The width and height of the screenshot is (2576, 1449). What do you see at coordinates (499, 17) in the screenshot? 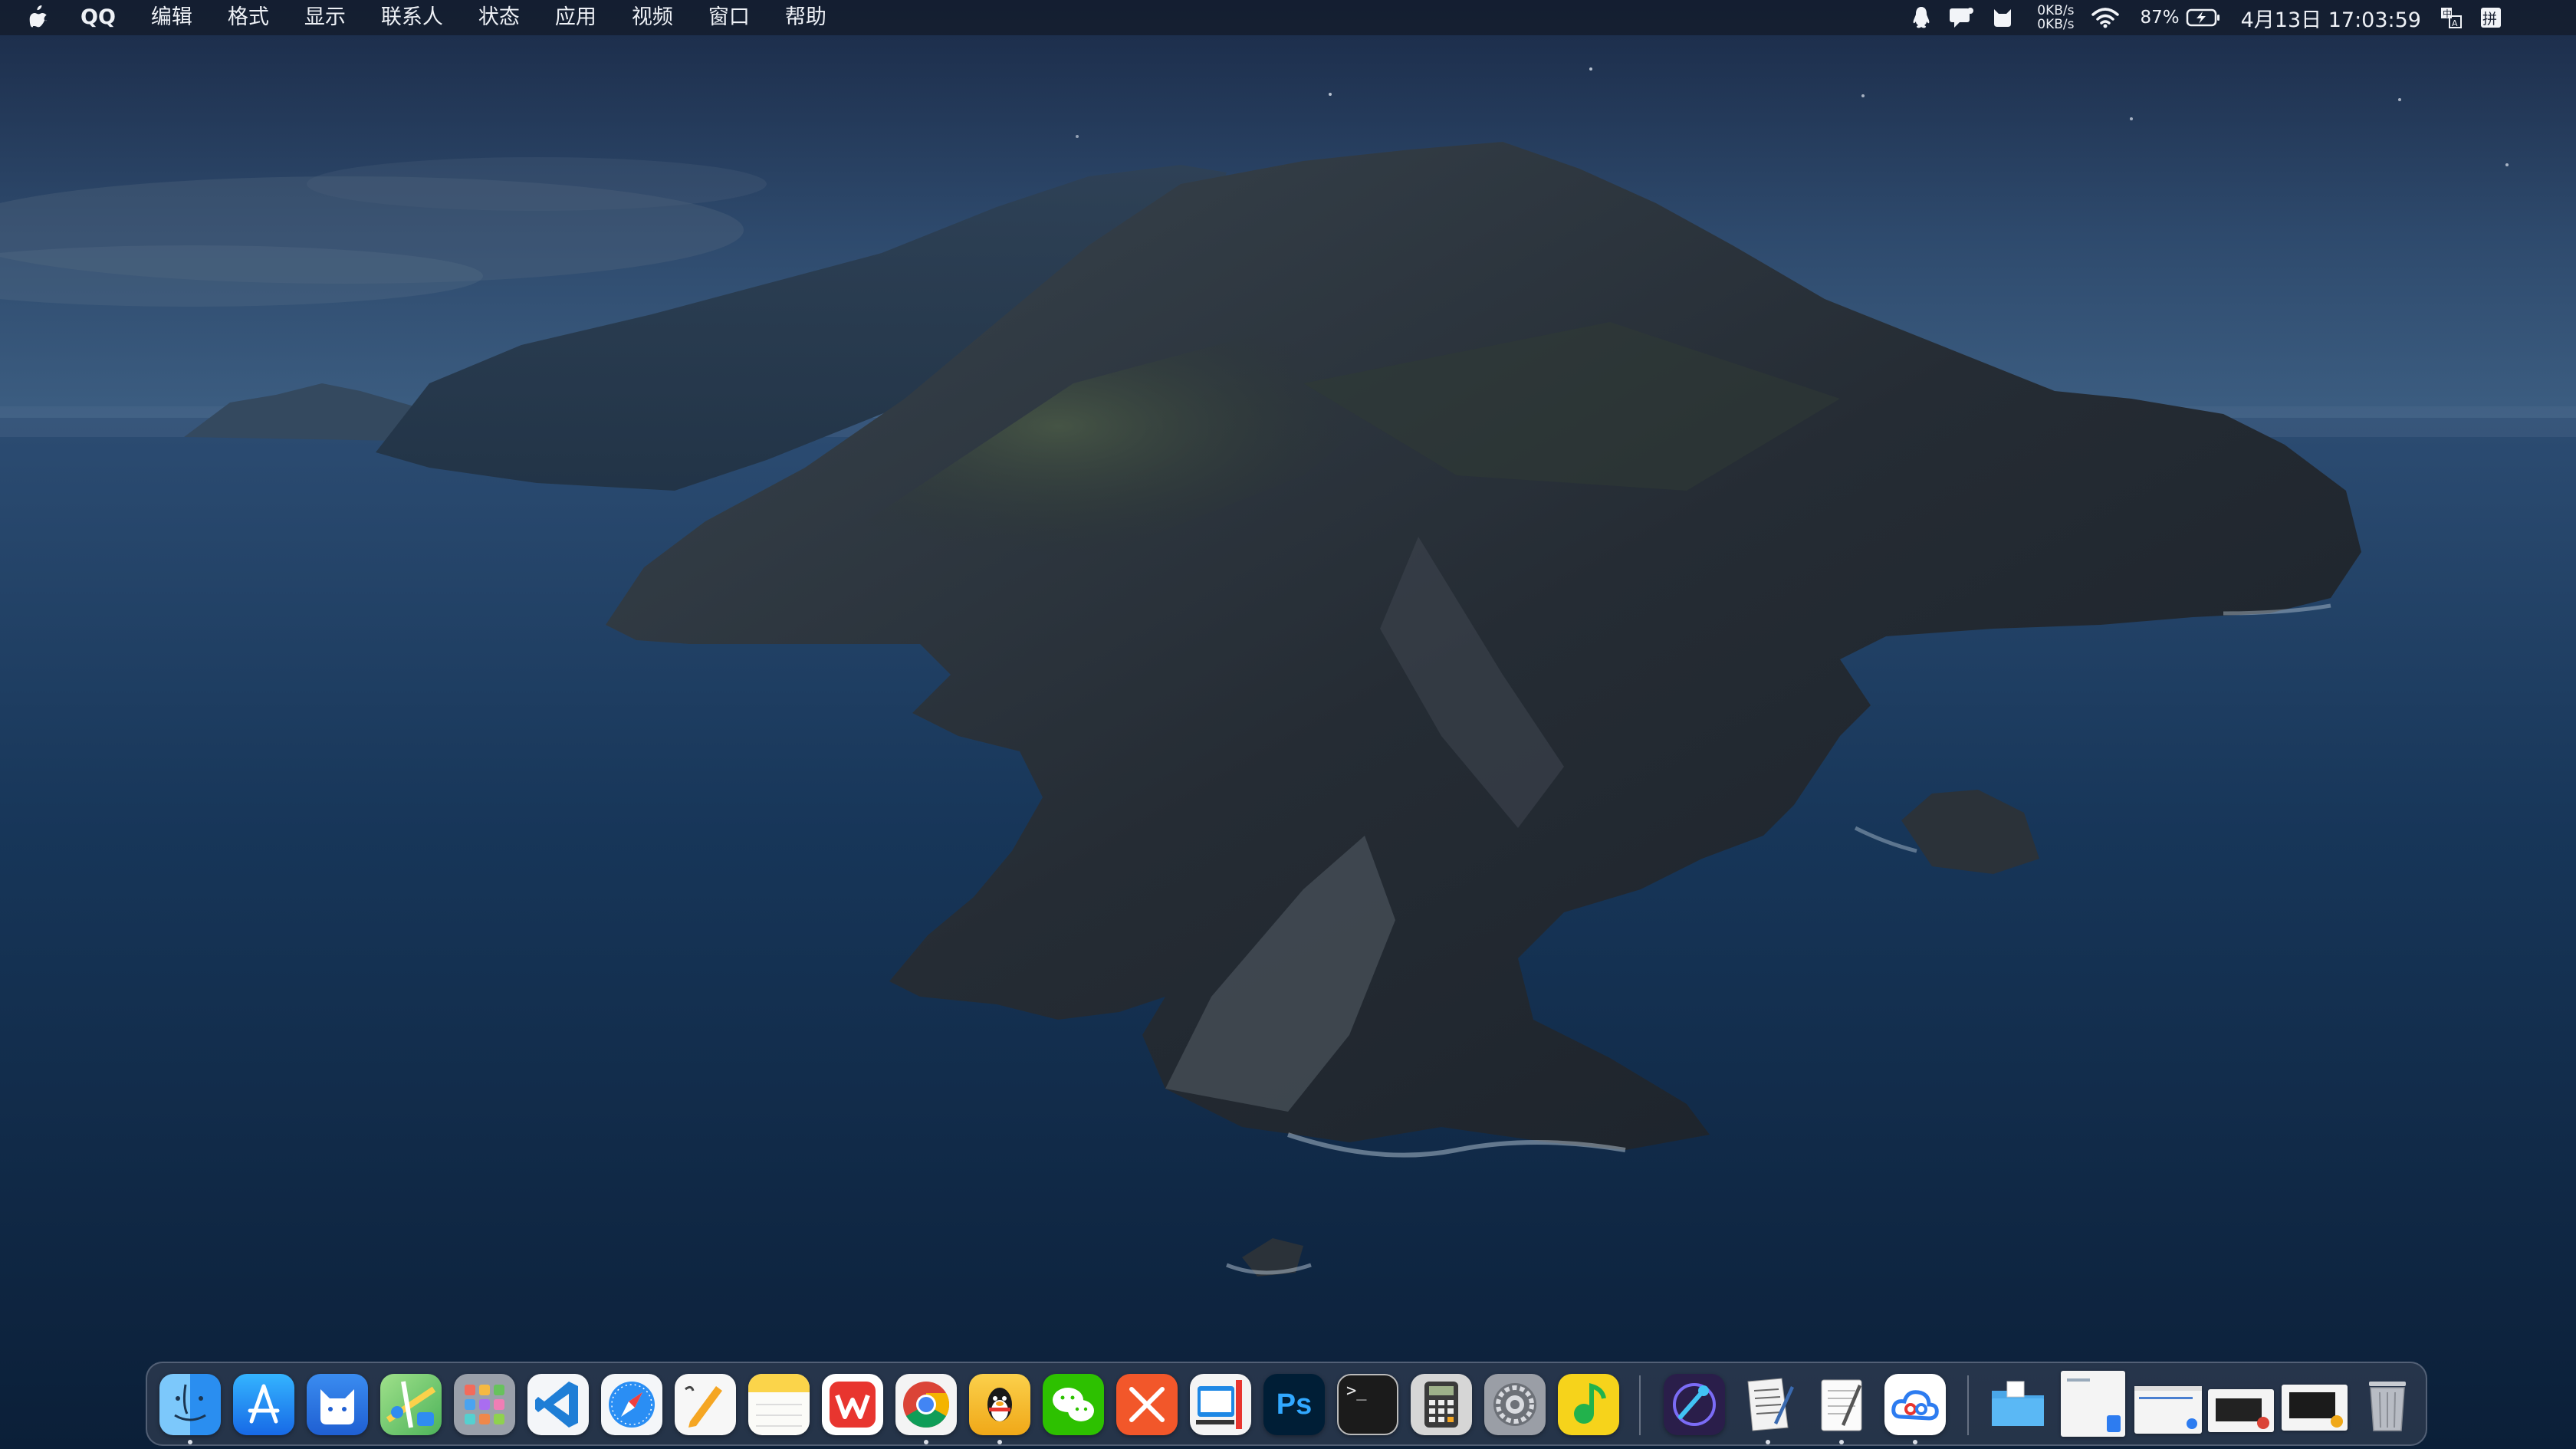
I see `menu-status: 状态` at bounding box center [499, 17].